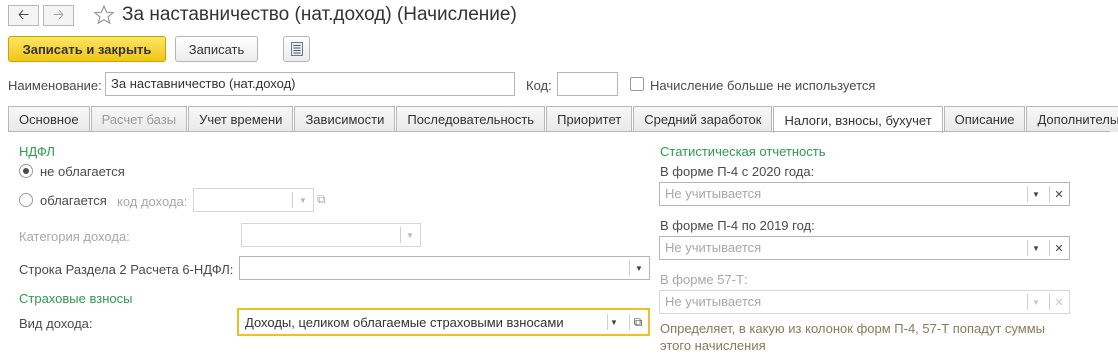 The height and width of the screenshot is (359, 1118). What do you see at coordinates (87, 49) in the screenshot?
I see `save-and-close-button: Записать и закрыть` at bounding box center [87, 49].